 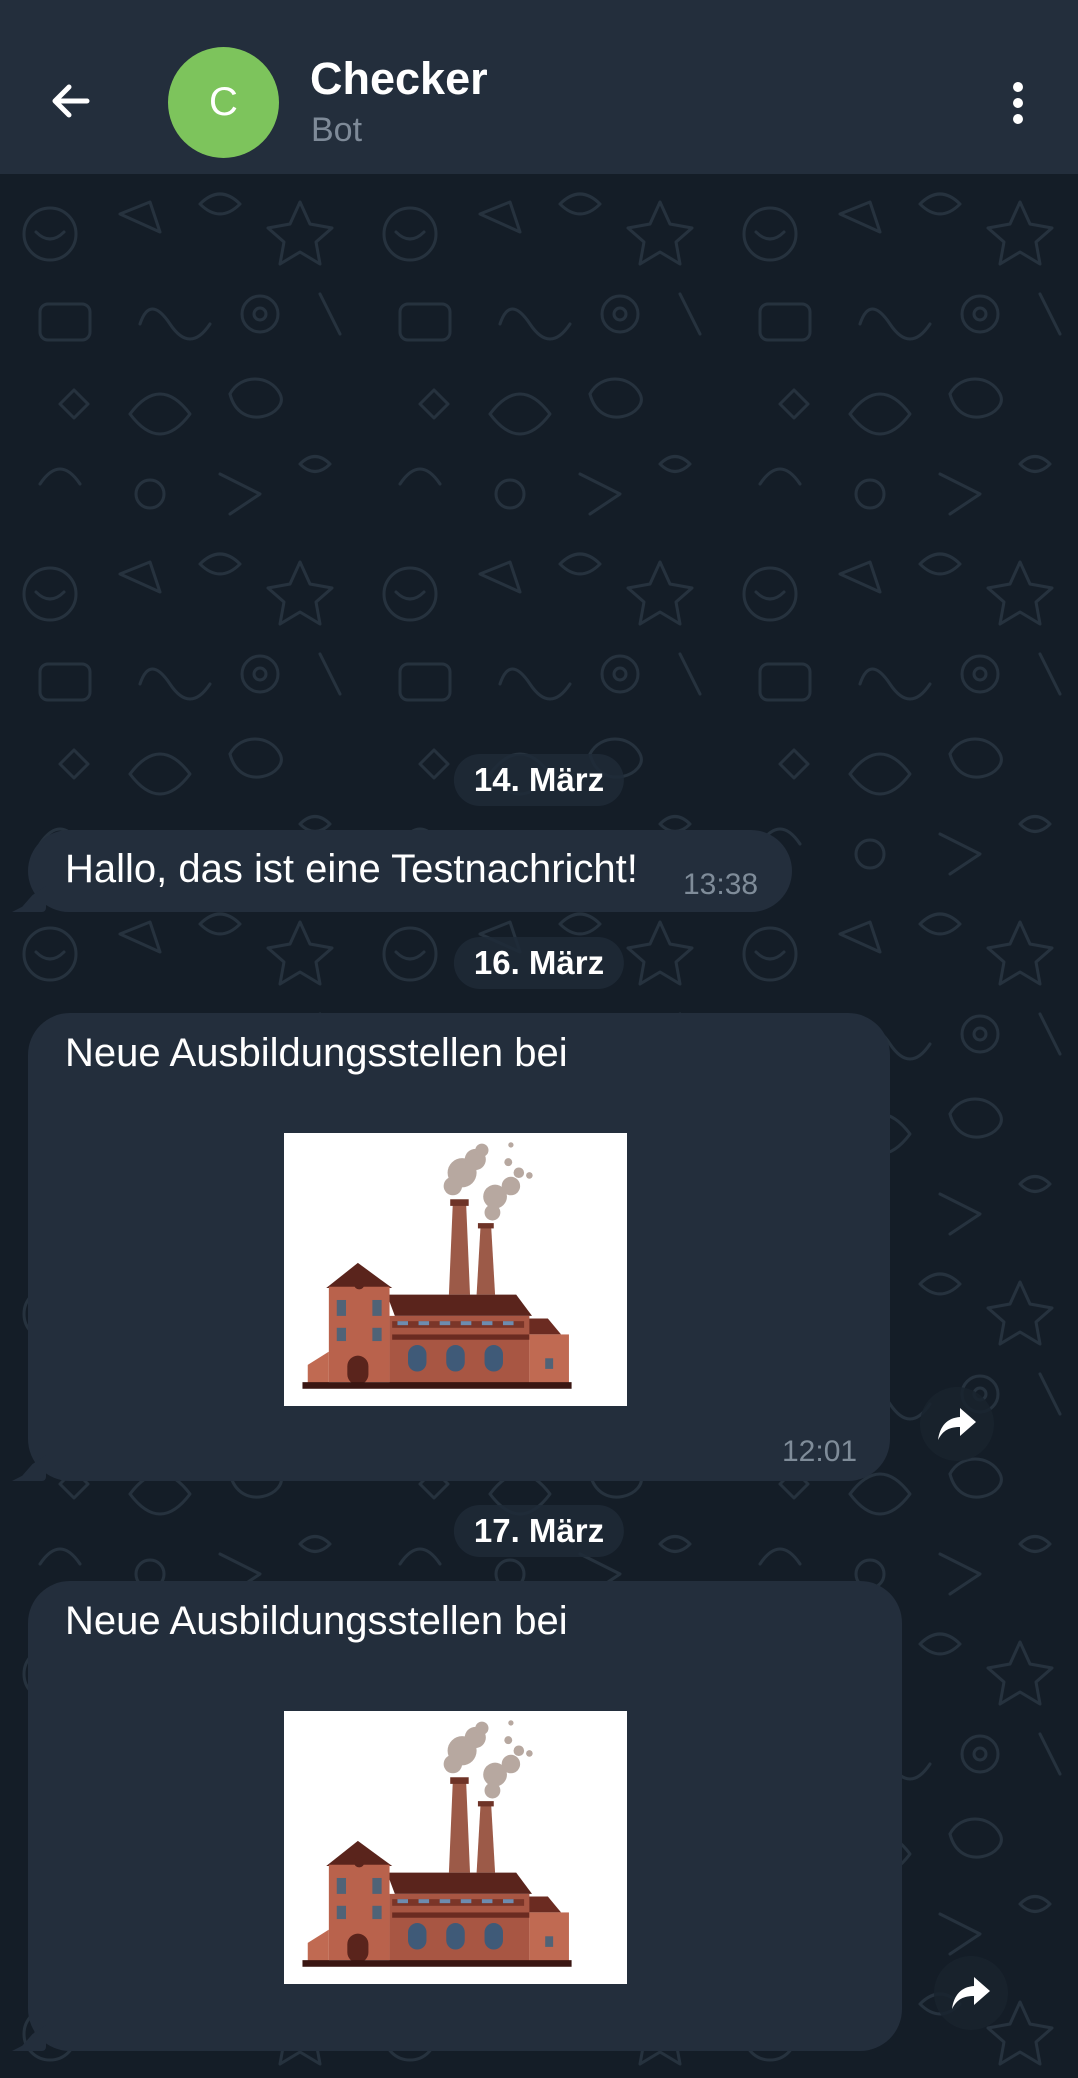 I want to click on message-text: Hallo, das ist eine Testnachricht!, so click(x=351, y=869).